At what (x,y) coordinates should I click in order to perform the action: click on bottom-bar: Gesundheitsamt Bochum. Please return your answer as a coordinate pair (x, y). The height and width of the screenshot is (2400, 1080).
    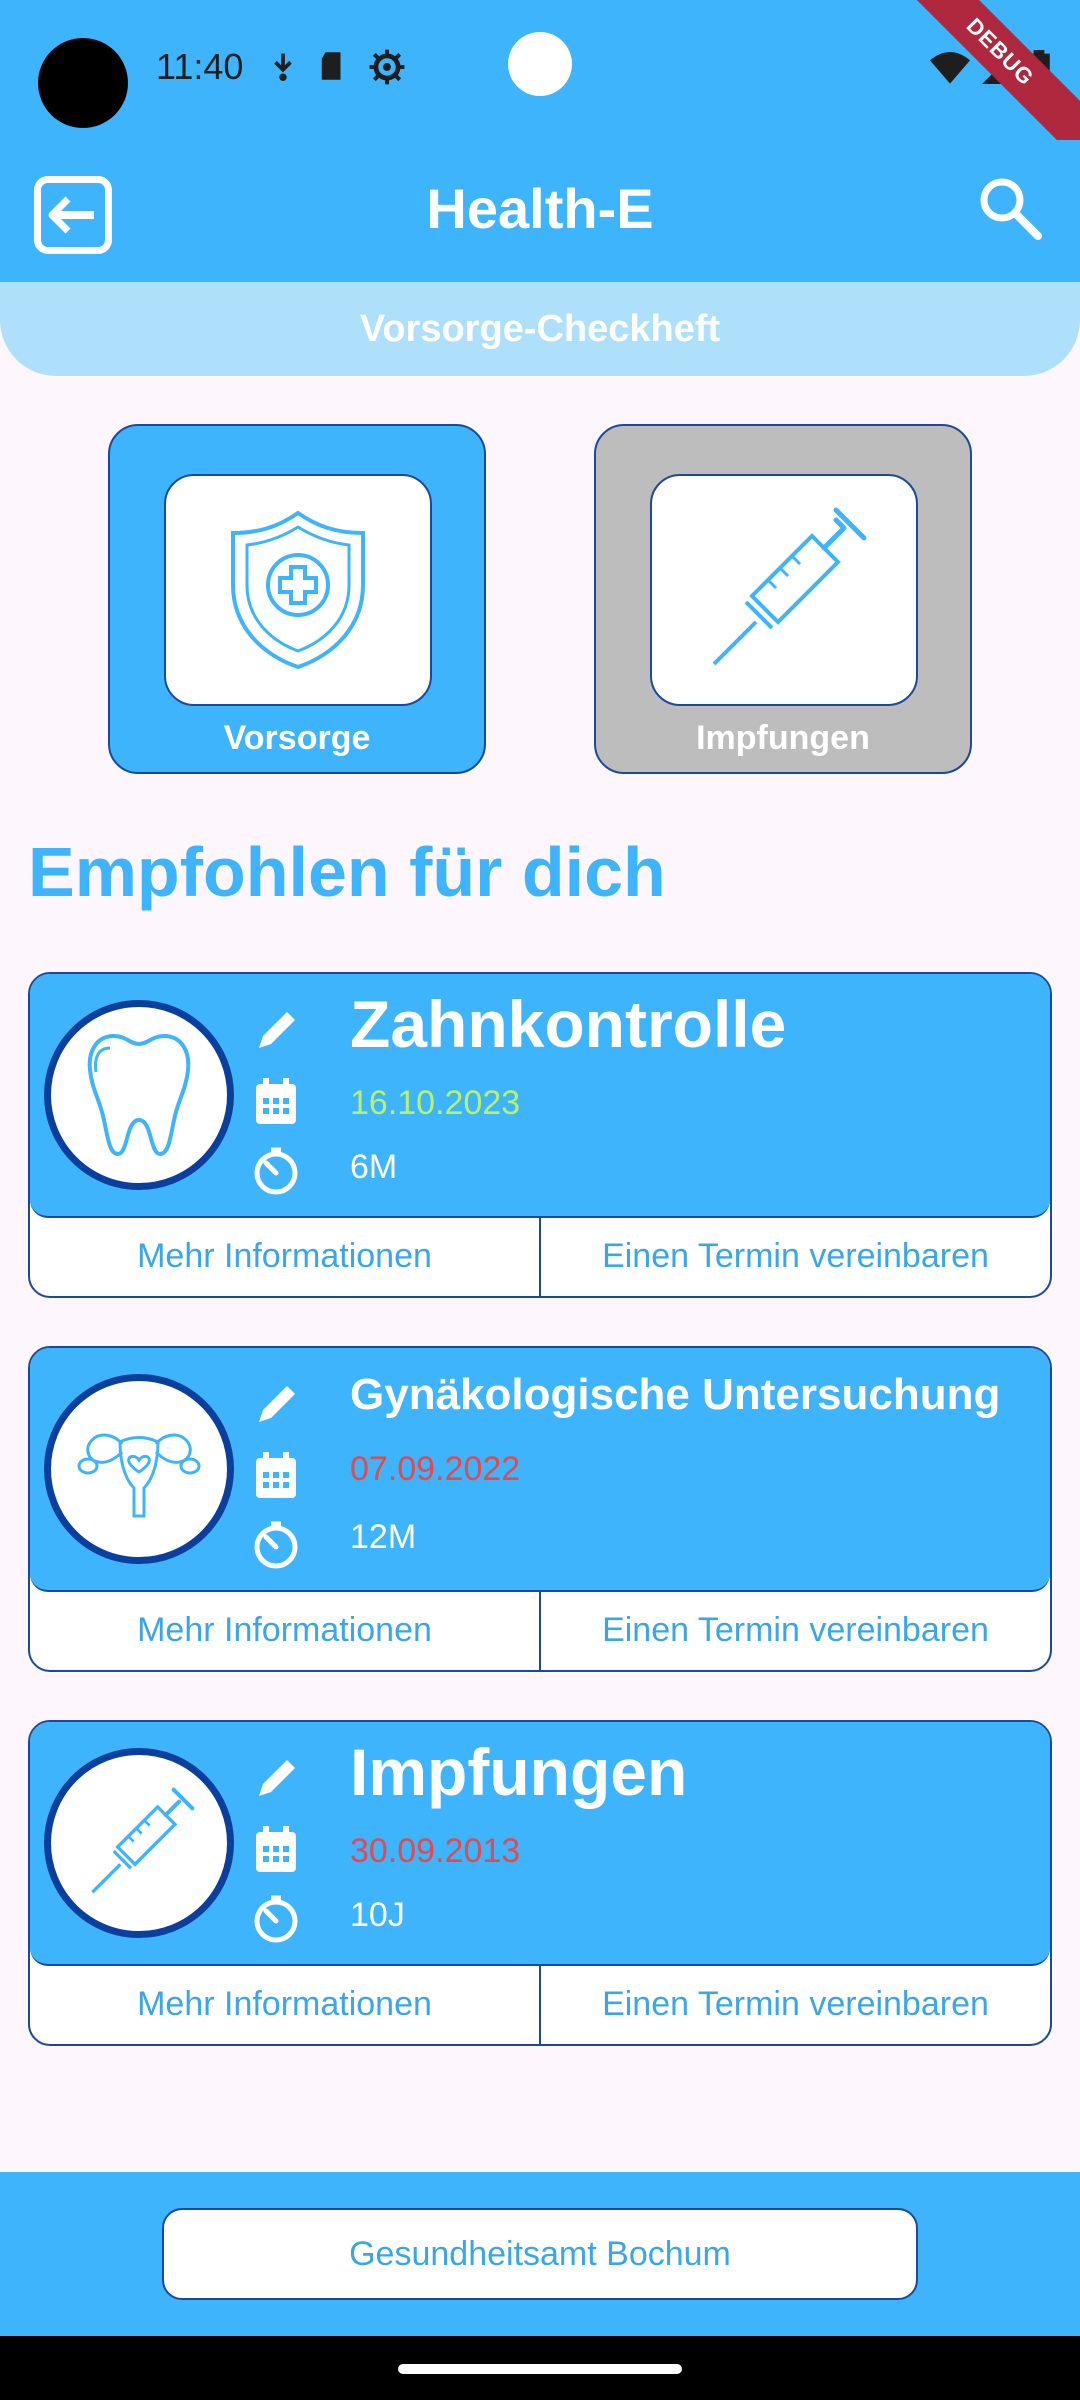
    Looking at the image, I should click on (540, 2254).